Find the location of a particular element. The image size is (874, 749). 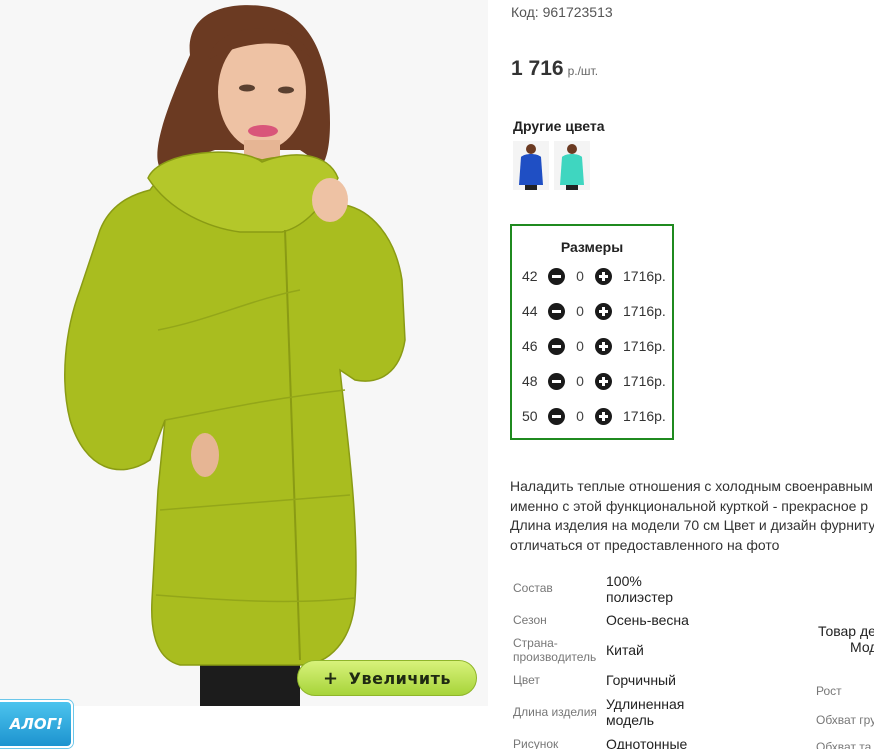

description-line: отличаться от предоставленного на фото is located at coordinates (645, 544).